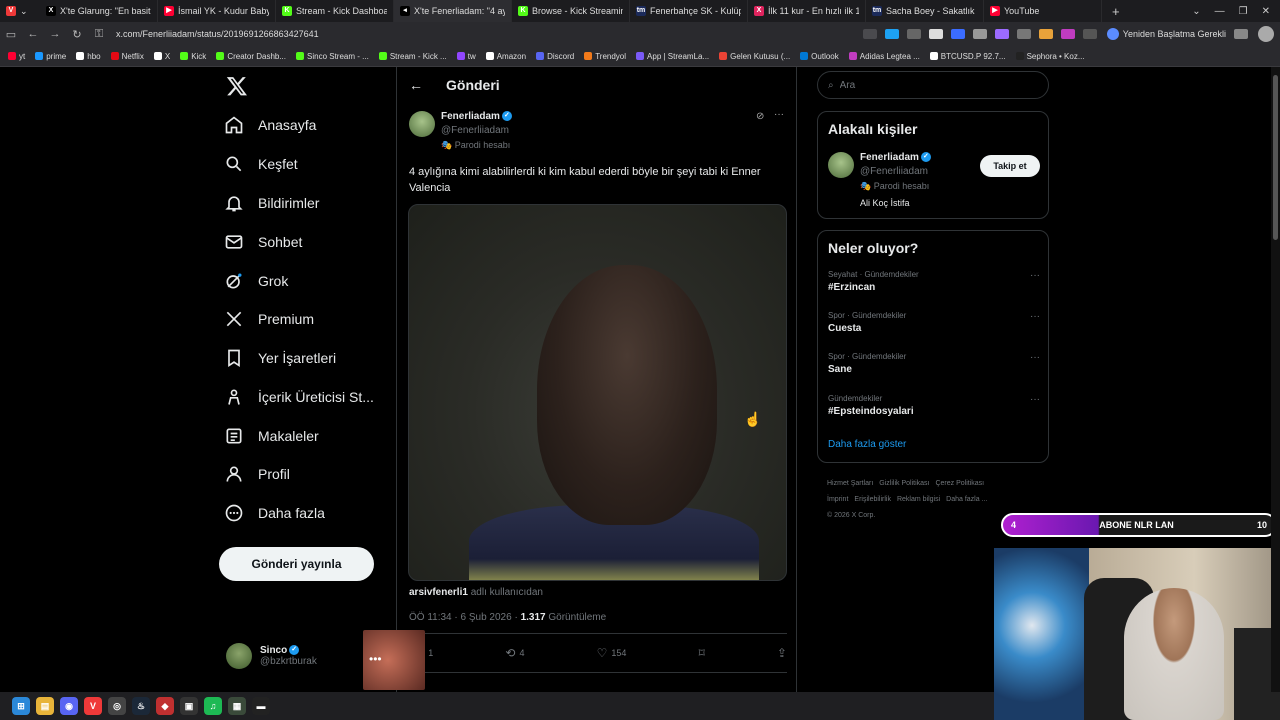 This screenshot has height=720, width=1280. What do you see at coordinates (269, 319) in the screenshot?
I see `nav-item: Premium` at bounding box center [269, 319].